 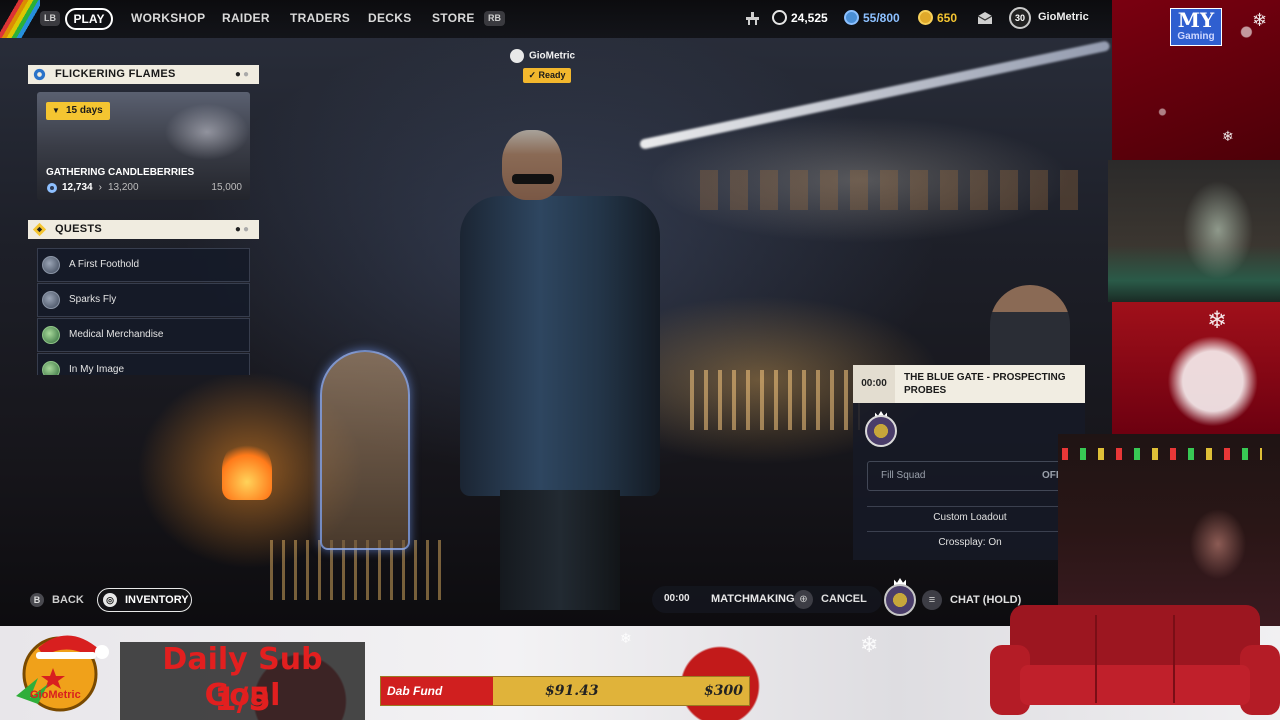 I want to click on player-nameplate: GioMetric, so click(x=542, y=56).